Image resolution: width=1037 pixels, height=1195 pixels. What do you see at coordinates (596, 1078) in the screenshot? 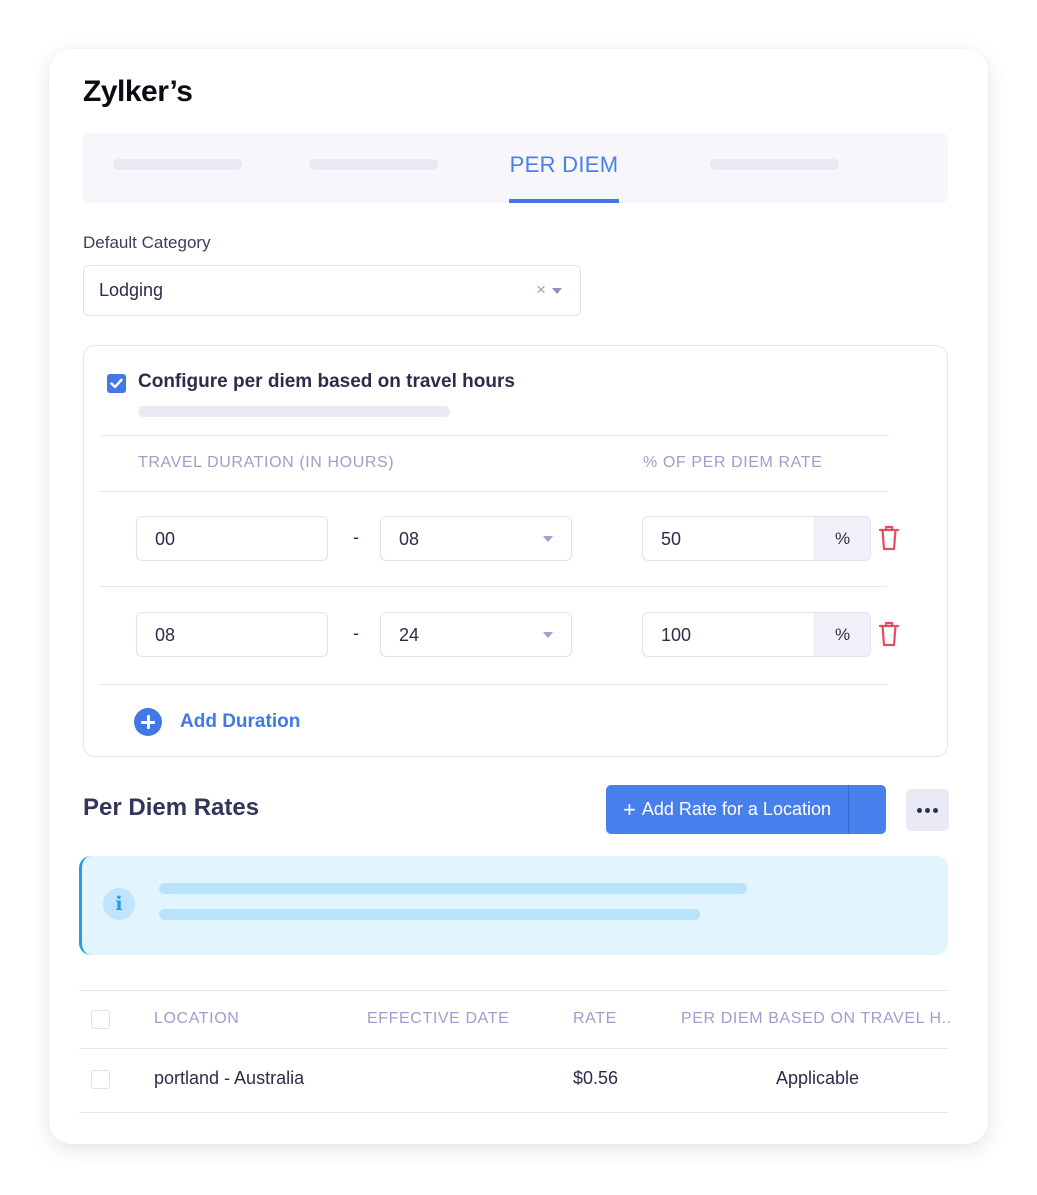
I see `cell-rate: $0.56` at bounding box center [596, 1078].